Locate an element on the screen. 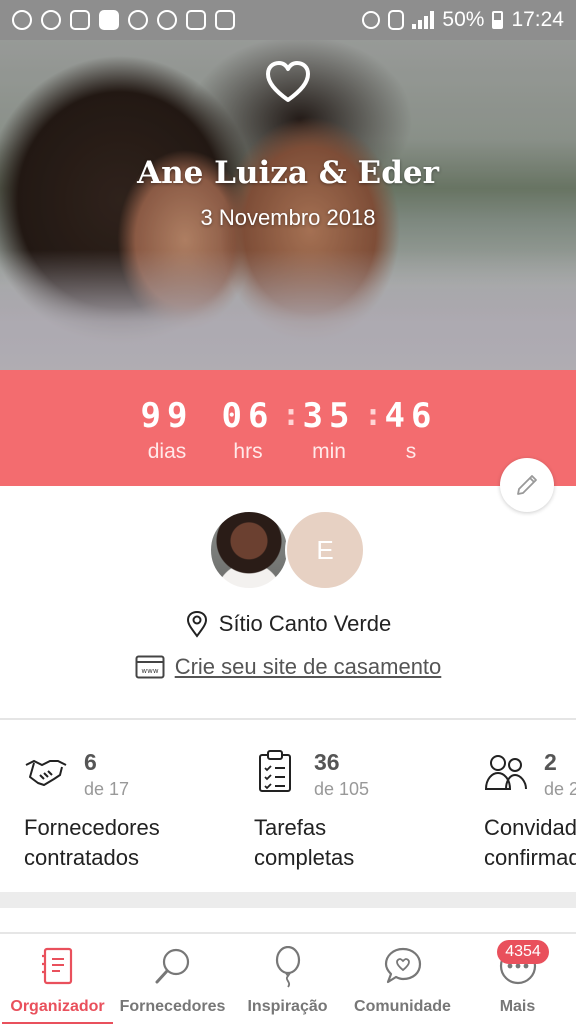 The width and height of the screenshot is (576, 1024). nav-label: Comunidade is located at coordinates (402, 1006).